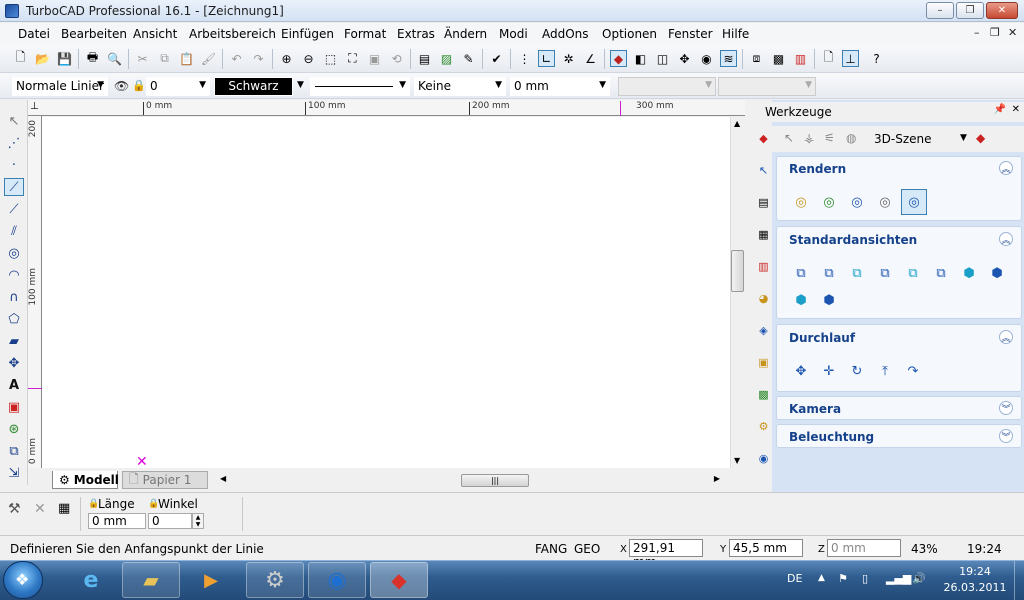 The width and height of the screenshot is (1024, 600). What do you see at coordinates (763, 426) in the screenshot?
I see `gears-icon: ⚙` at bounding box center [763, 426].